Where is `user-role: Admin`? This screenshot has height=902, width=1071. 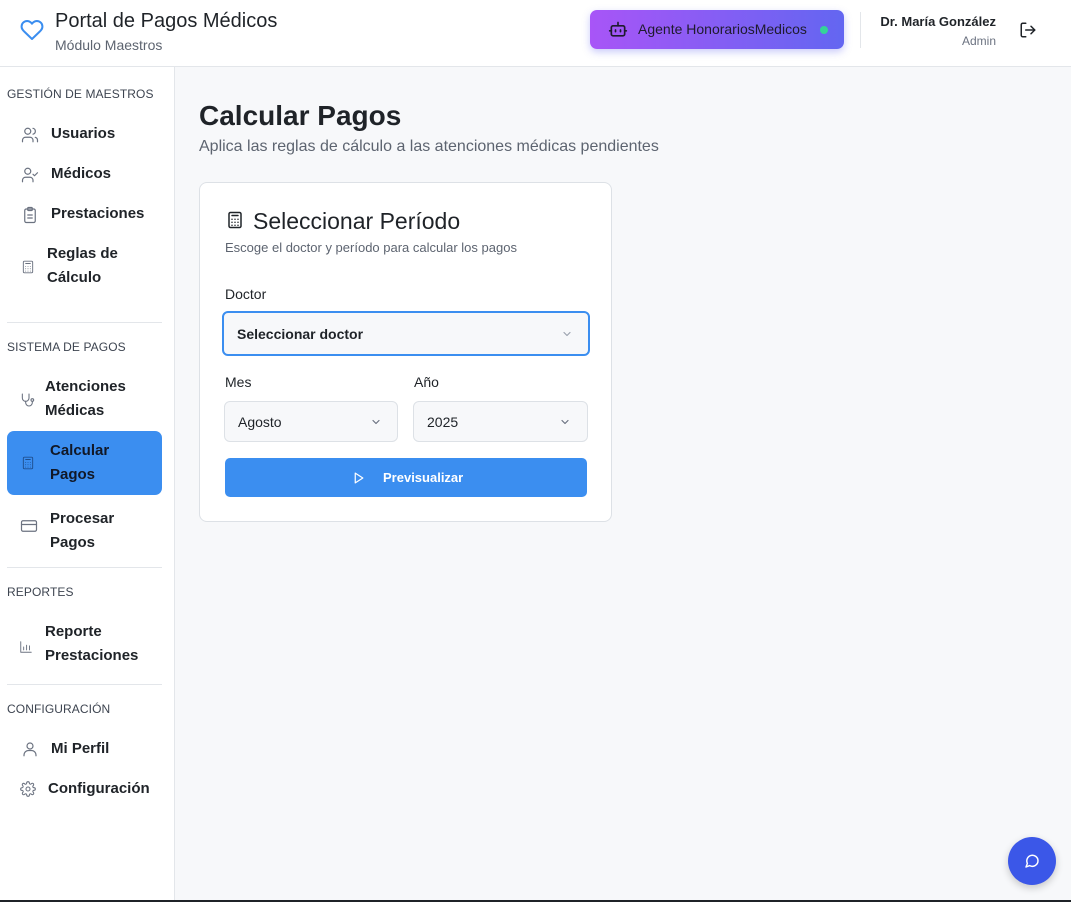 user-role: Admin is located at coordinates (978, 41).